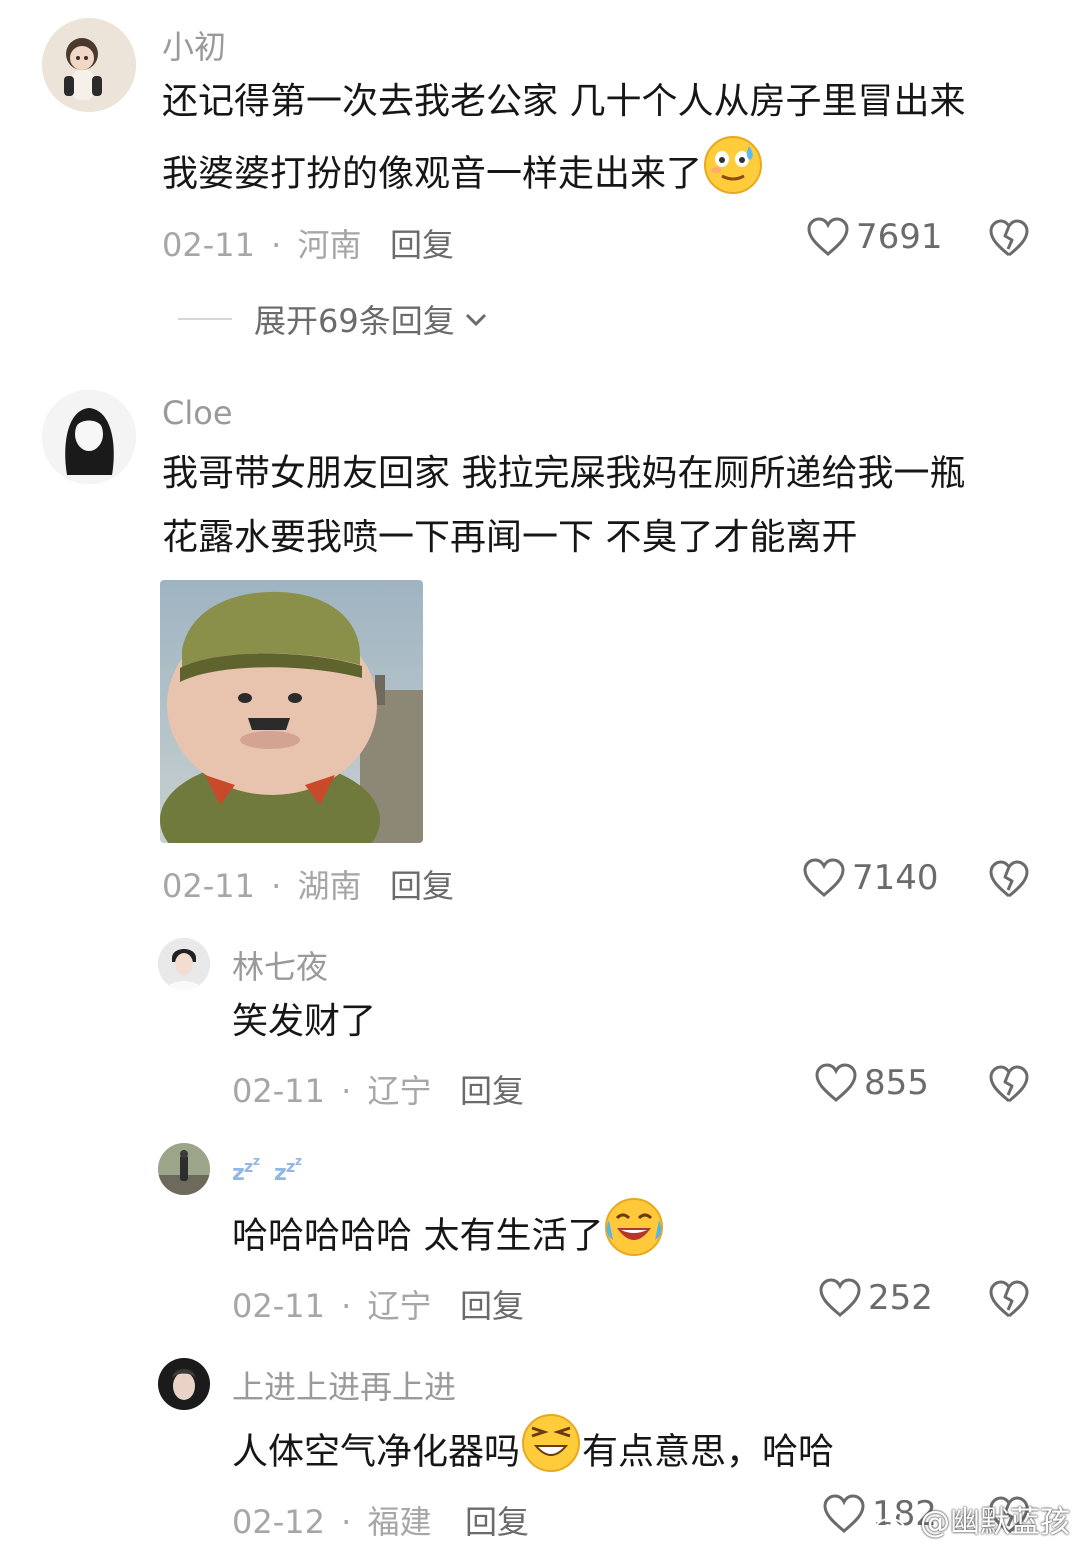  Describe the element at coordinates (291, 711) in the screenshot. I see `cartoon-soldier-meme-image` at that location.